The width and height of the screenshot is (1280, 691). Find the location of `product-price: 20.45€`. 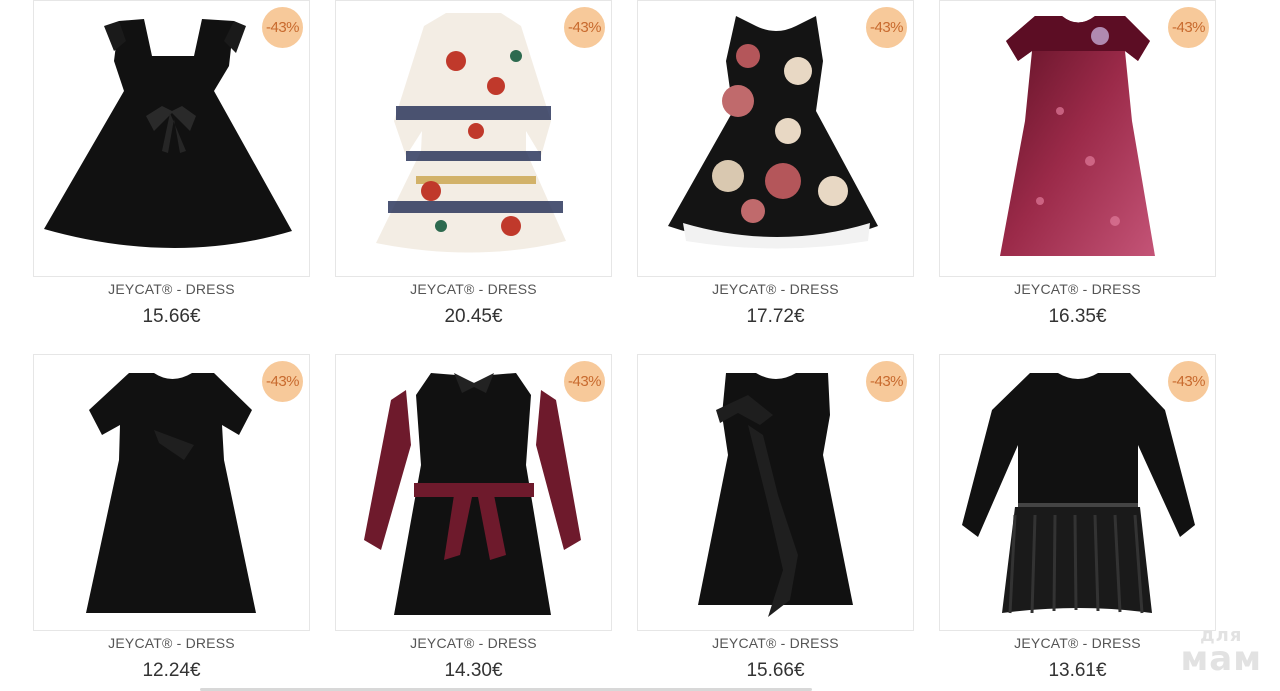

product-price: 20.45€ is located at coordinates (473, 316).